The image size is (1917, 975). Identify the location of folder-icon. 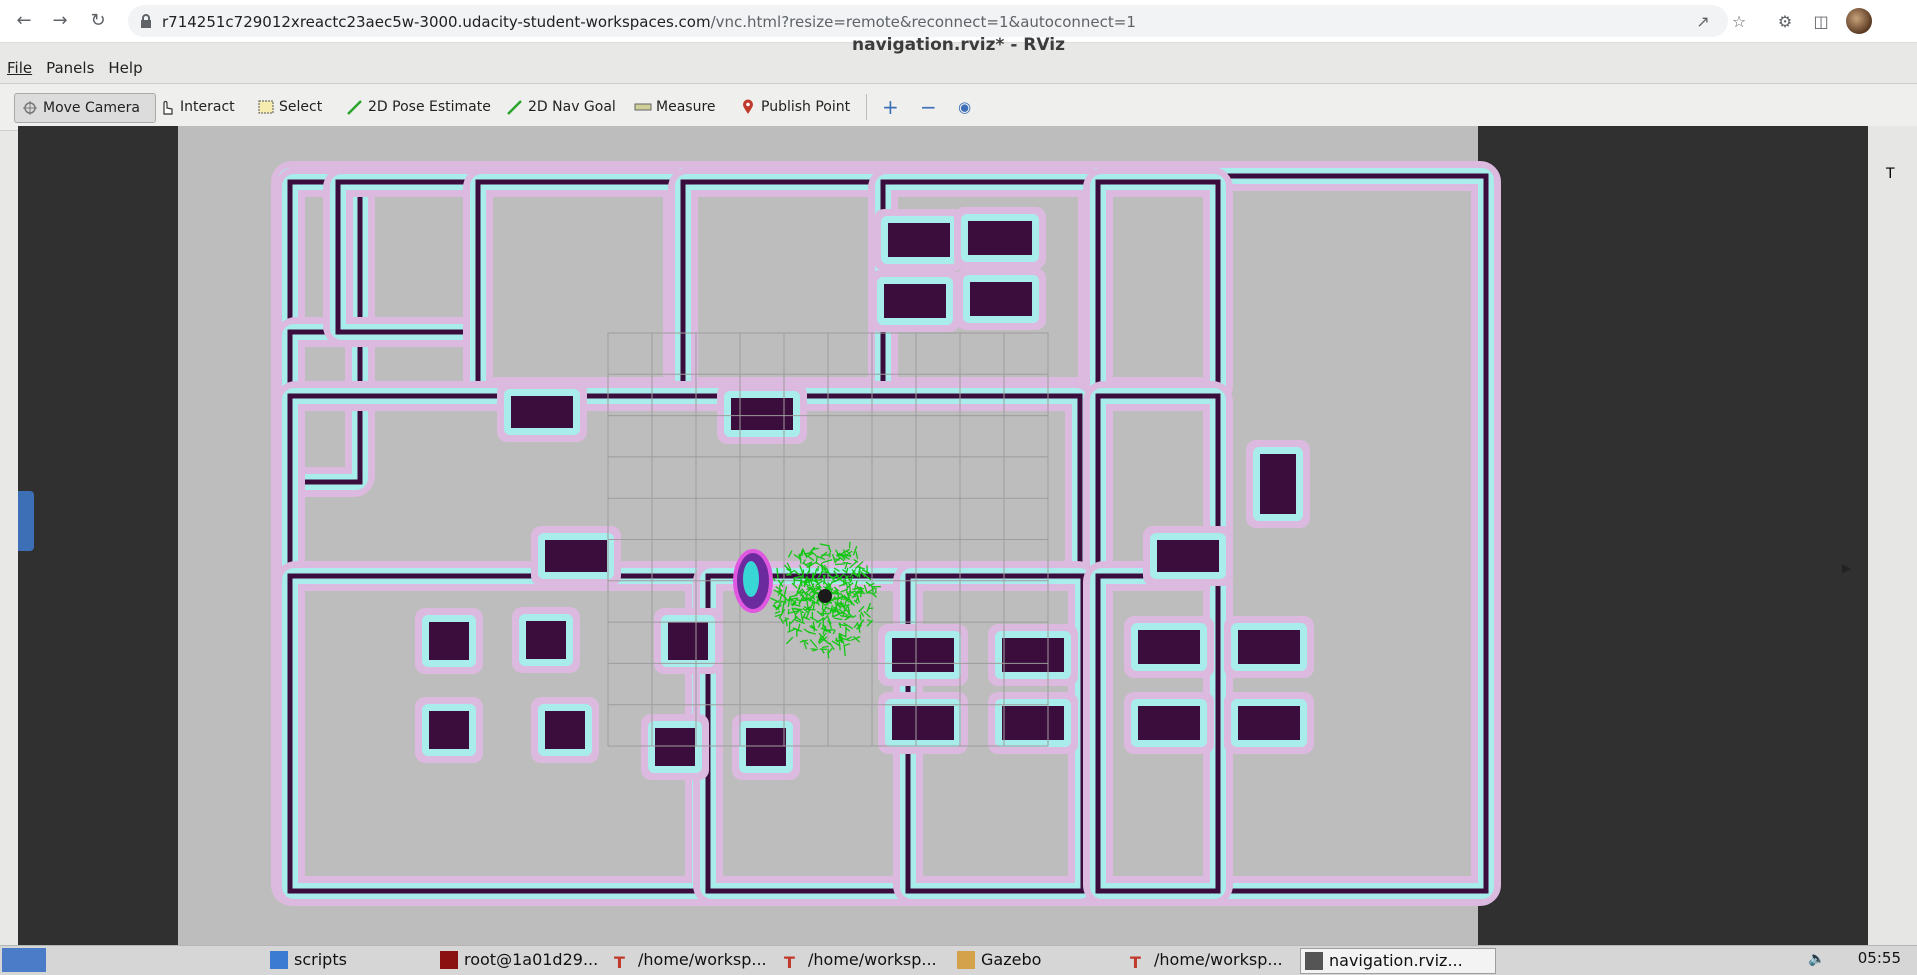
(279, 960).